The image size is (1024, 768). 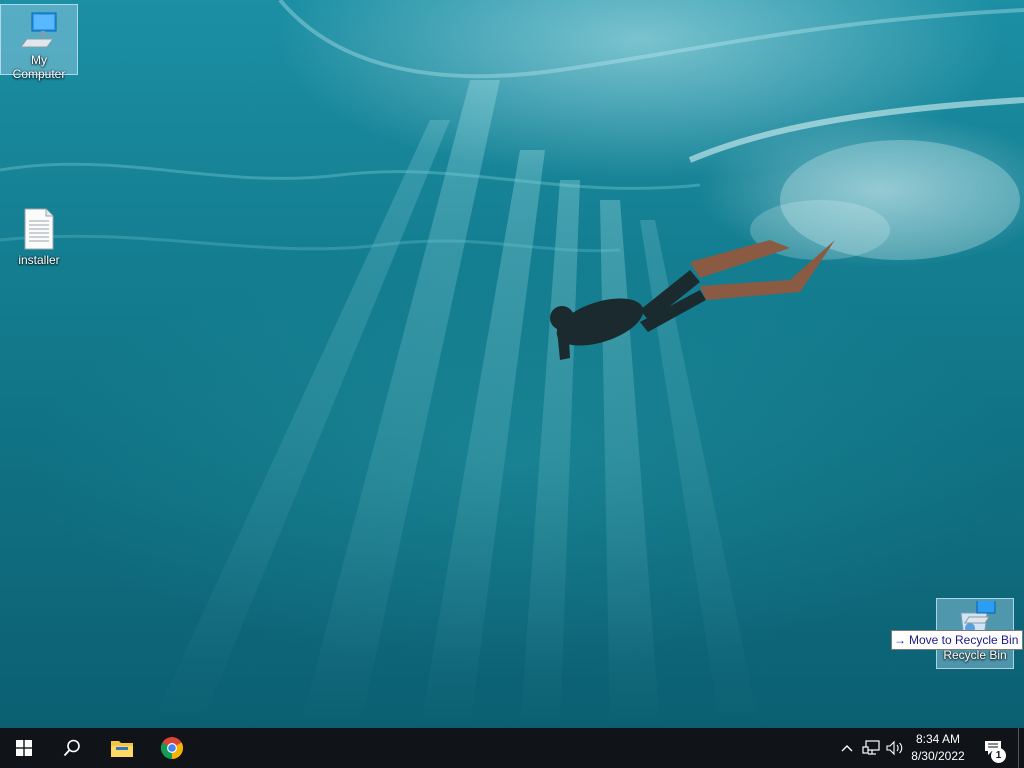 I want to click on desktop-icon-installer: installer, so click(x=39, y=238).